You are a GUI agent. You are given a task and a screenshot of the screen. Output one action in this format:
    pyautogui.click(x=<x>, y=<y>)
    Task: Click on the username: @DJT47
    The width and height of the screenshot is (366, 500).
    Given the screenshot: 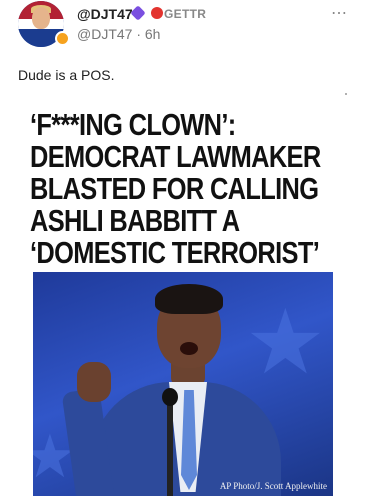 What is the action you would take?
    pyautogui.click(x=105, y=14)
    